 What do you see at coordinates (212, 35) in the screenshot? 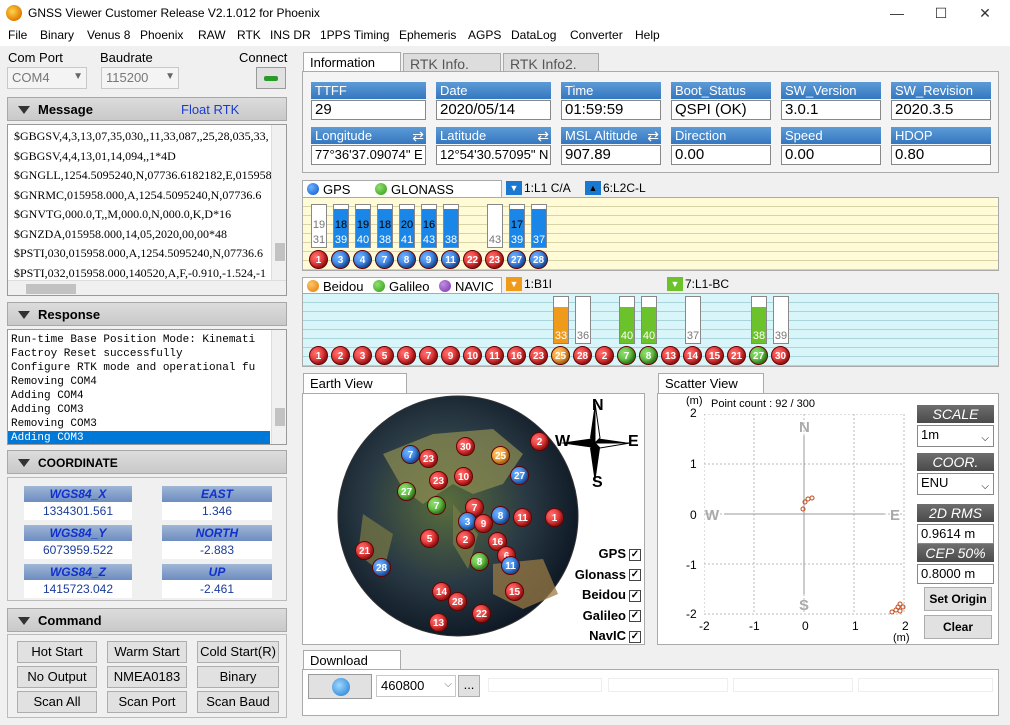
I see `menu-raw: RAW` at bounding box center [212, 35].